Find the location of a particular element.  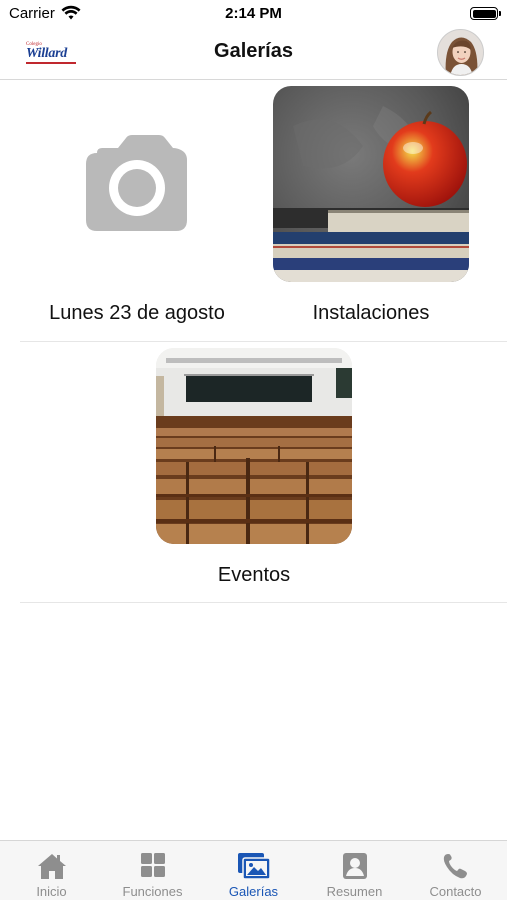

auditorium-seats-photo is located at coordinates (254, 446).